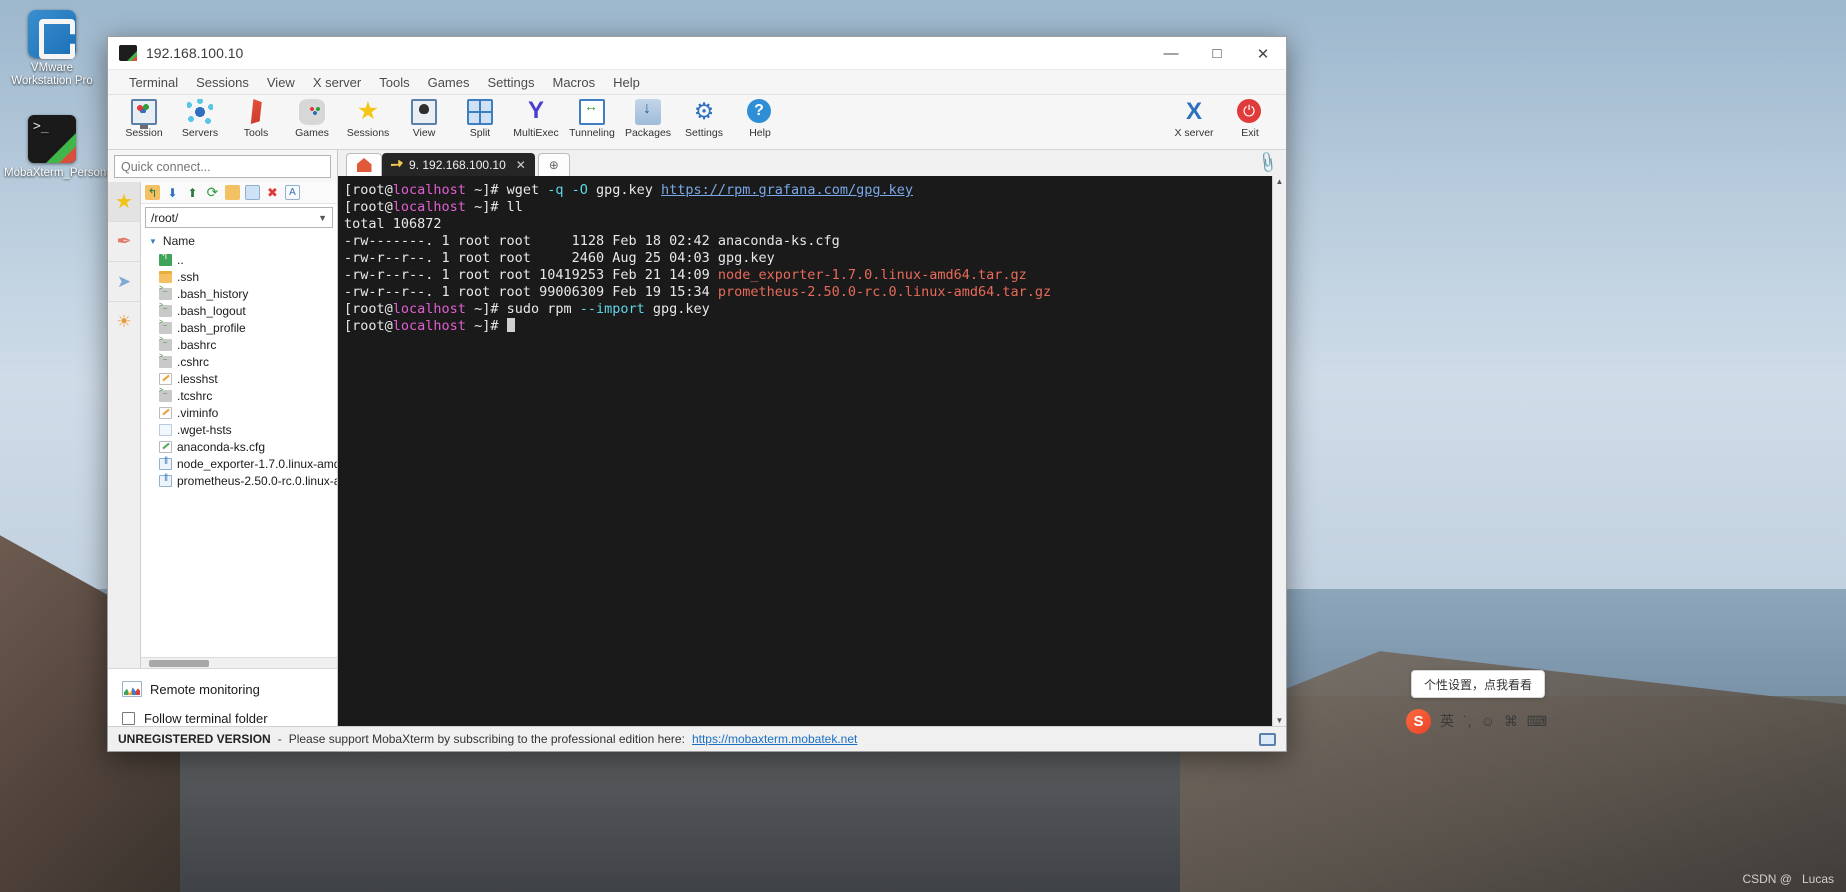 The width and height of the screenshot is (1846, 892). I want to click on menu-macros: Macros, so click(573, 82).